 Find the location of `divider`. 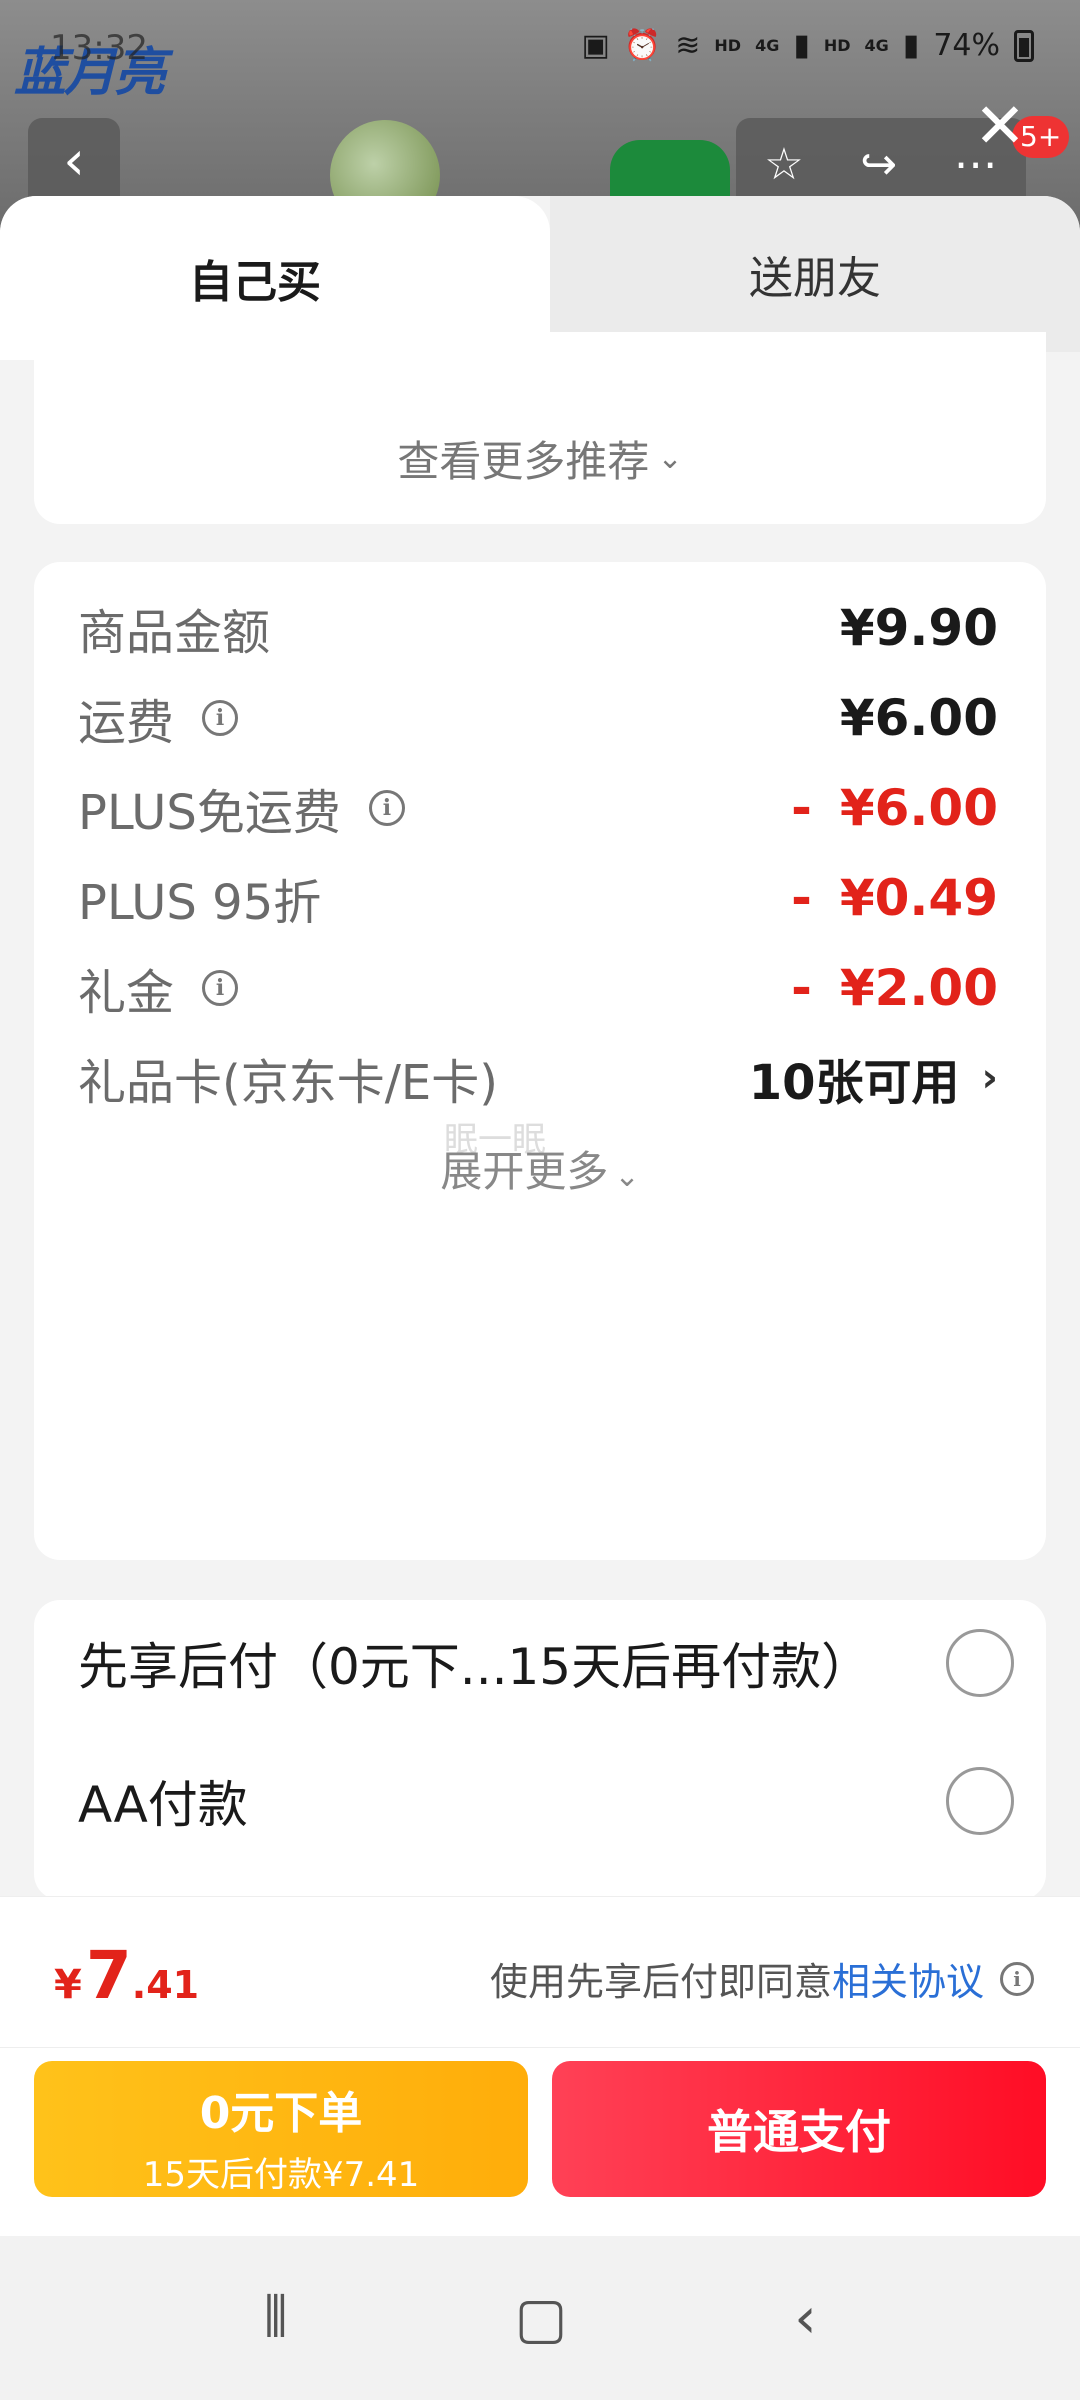

divider is located at coordinates (540, 2047).